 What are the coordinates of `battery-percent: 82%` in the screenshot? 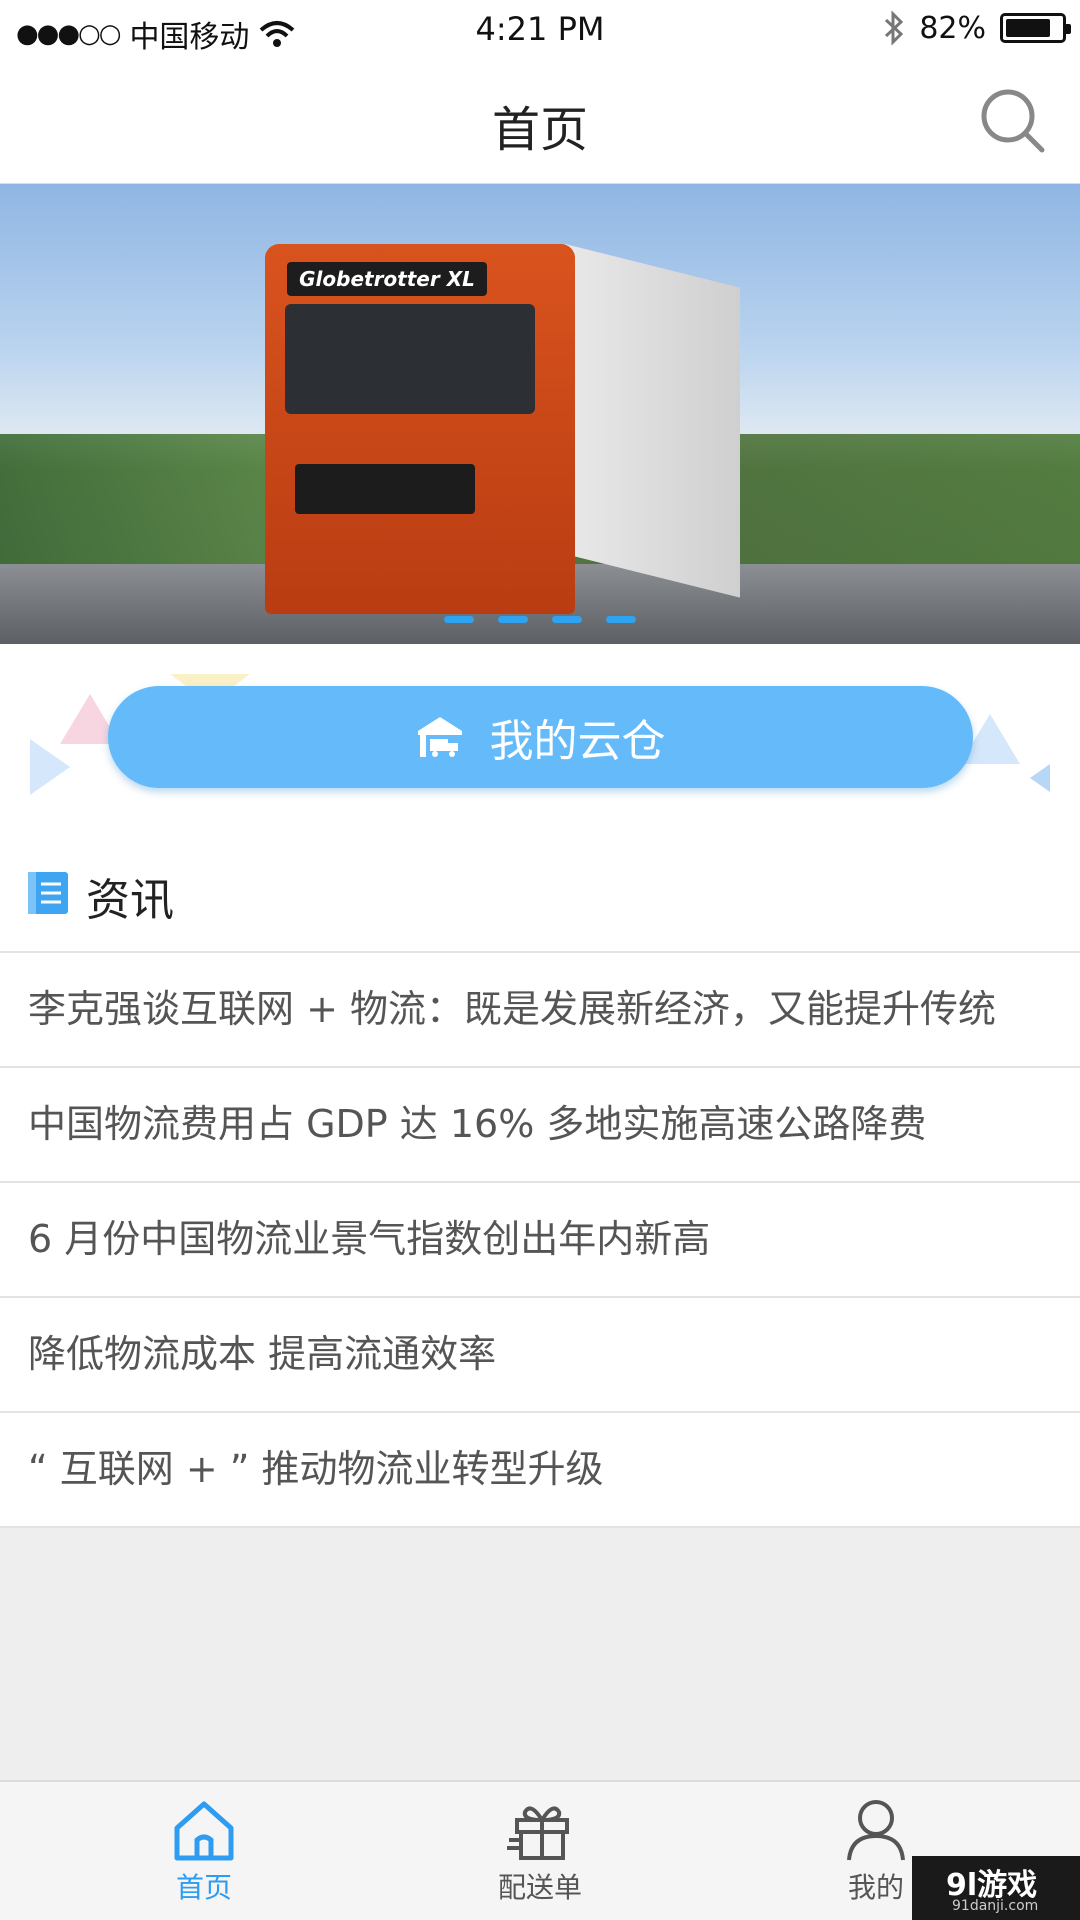 It's located at (952, 28).